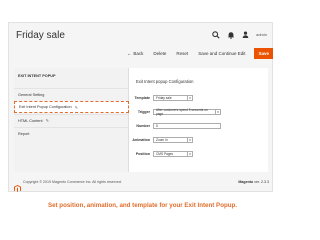 This screenshot has height=240, width=320. I want to click on template-select: Friday sale ▾, so click(173, 98).